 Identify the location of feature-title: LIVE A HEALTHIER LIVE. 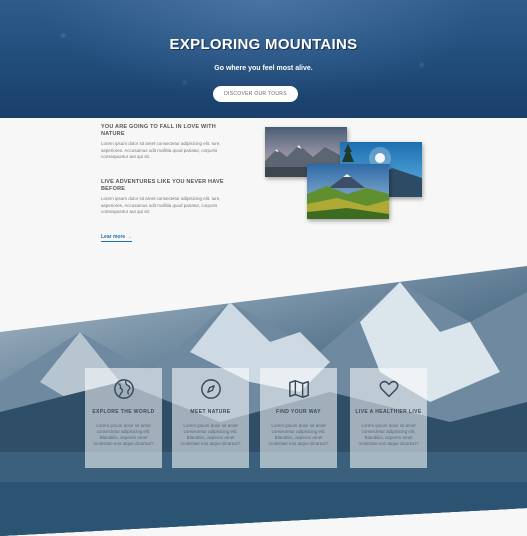
(388, 412).